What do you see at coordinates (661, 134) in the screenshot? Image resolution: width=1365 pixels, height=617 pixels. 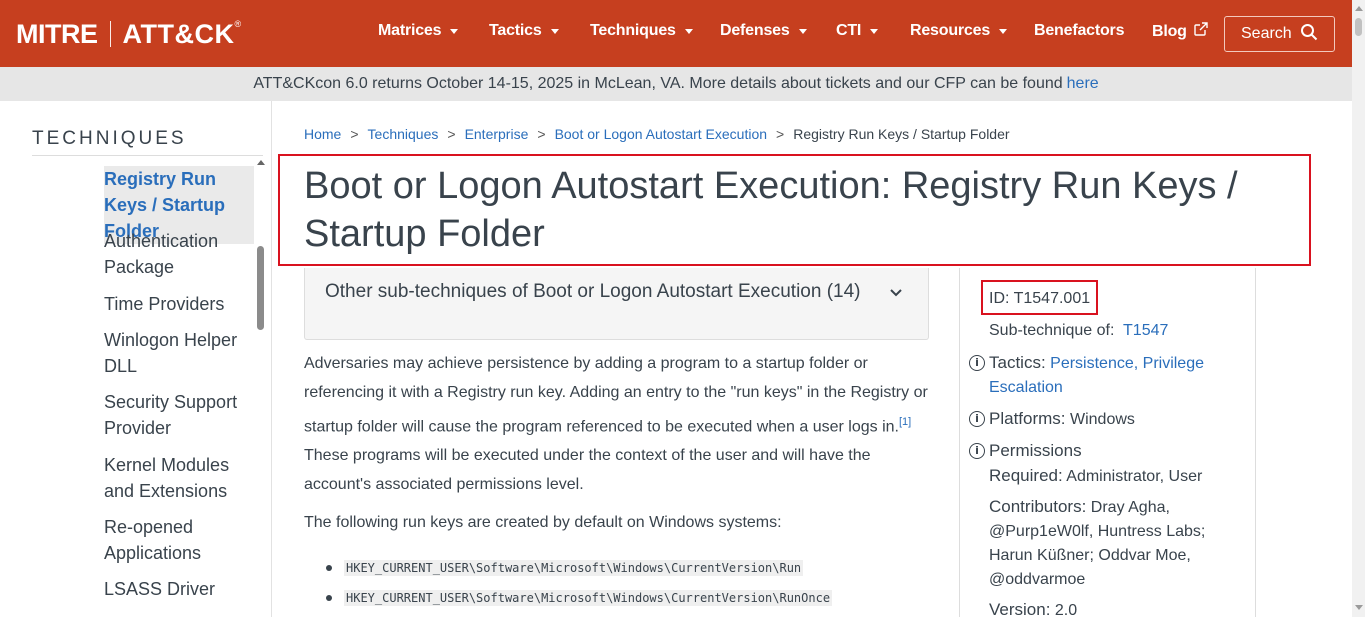 I see `breadcrumb-boot-logon: Boot or Logon Autostart Execution` at bounding box center [661, 134].